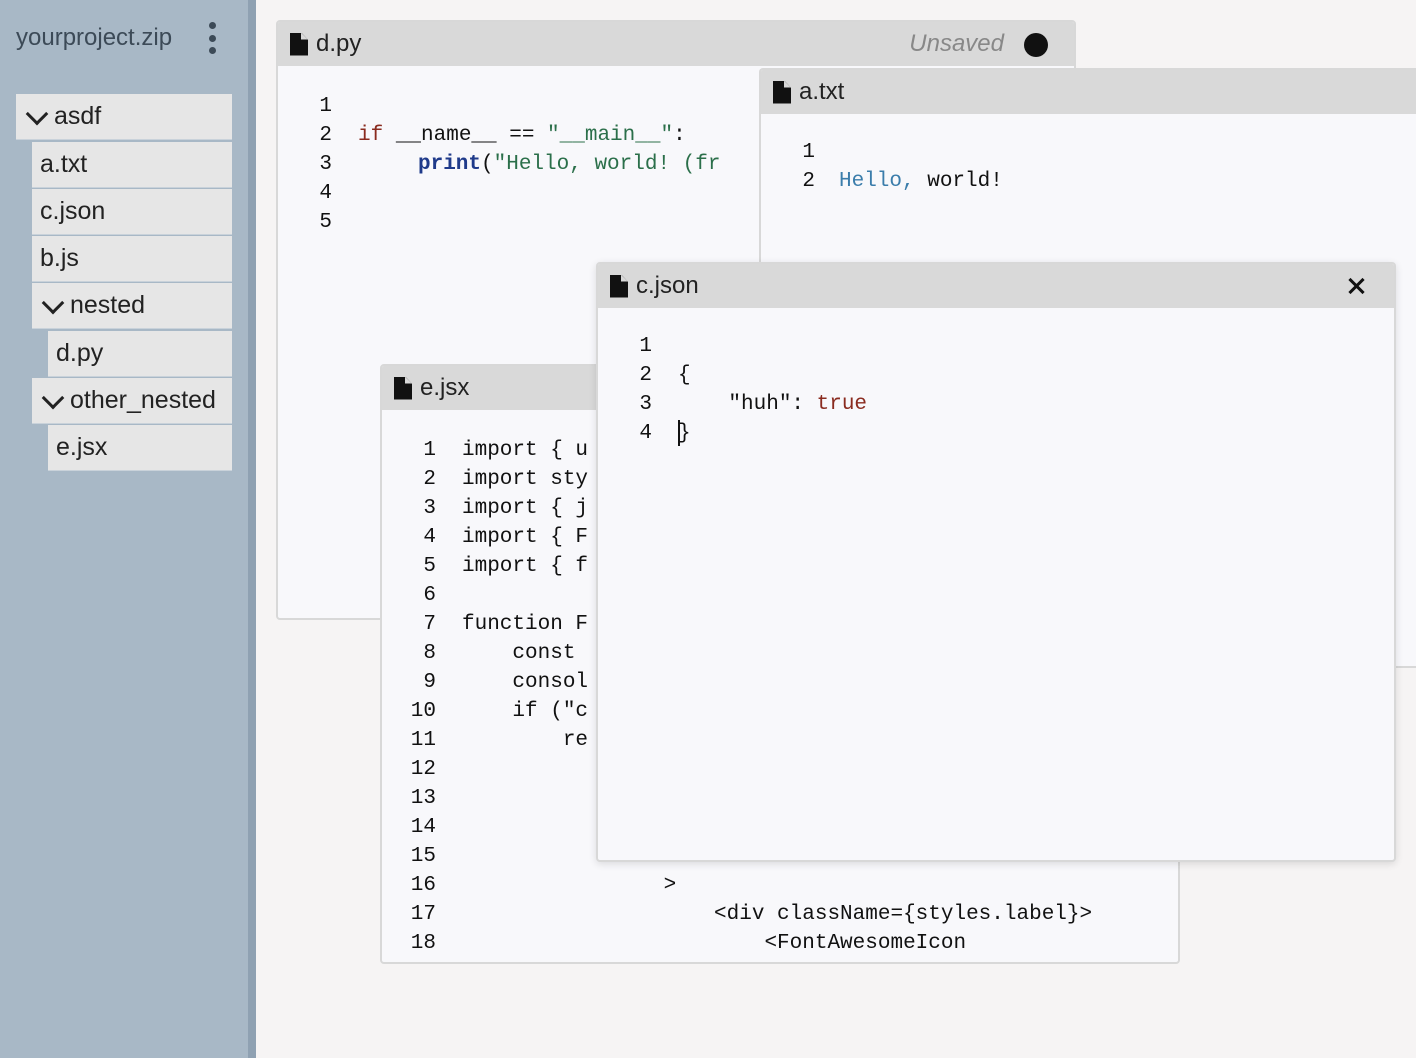 Image resolution: width=1416 pixels, height=1058 pixels. What do you see at coordinates (676, 44) in the screenshot?
I see `window-title-bar: d.py Unsaved` at bounding box center [676, 44].